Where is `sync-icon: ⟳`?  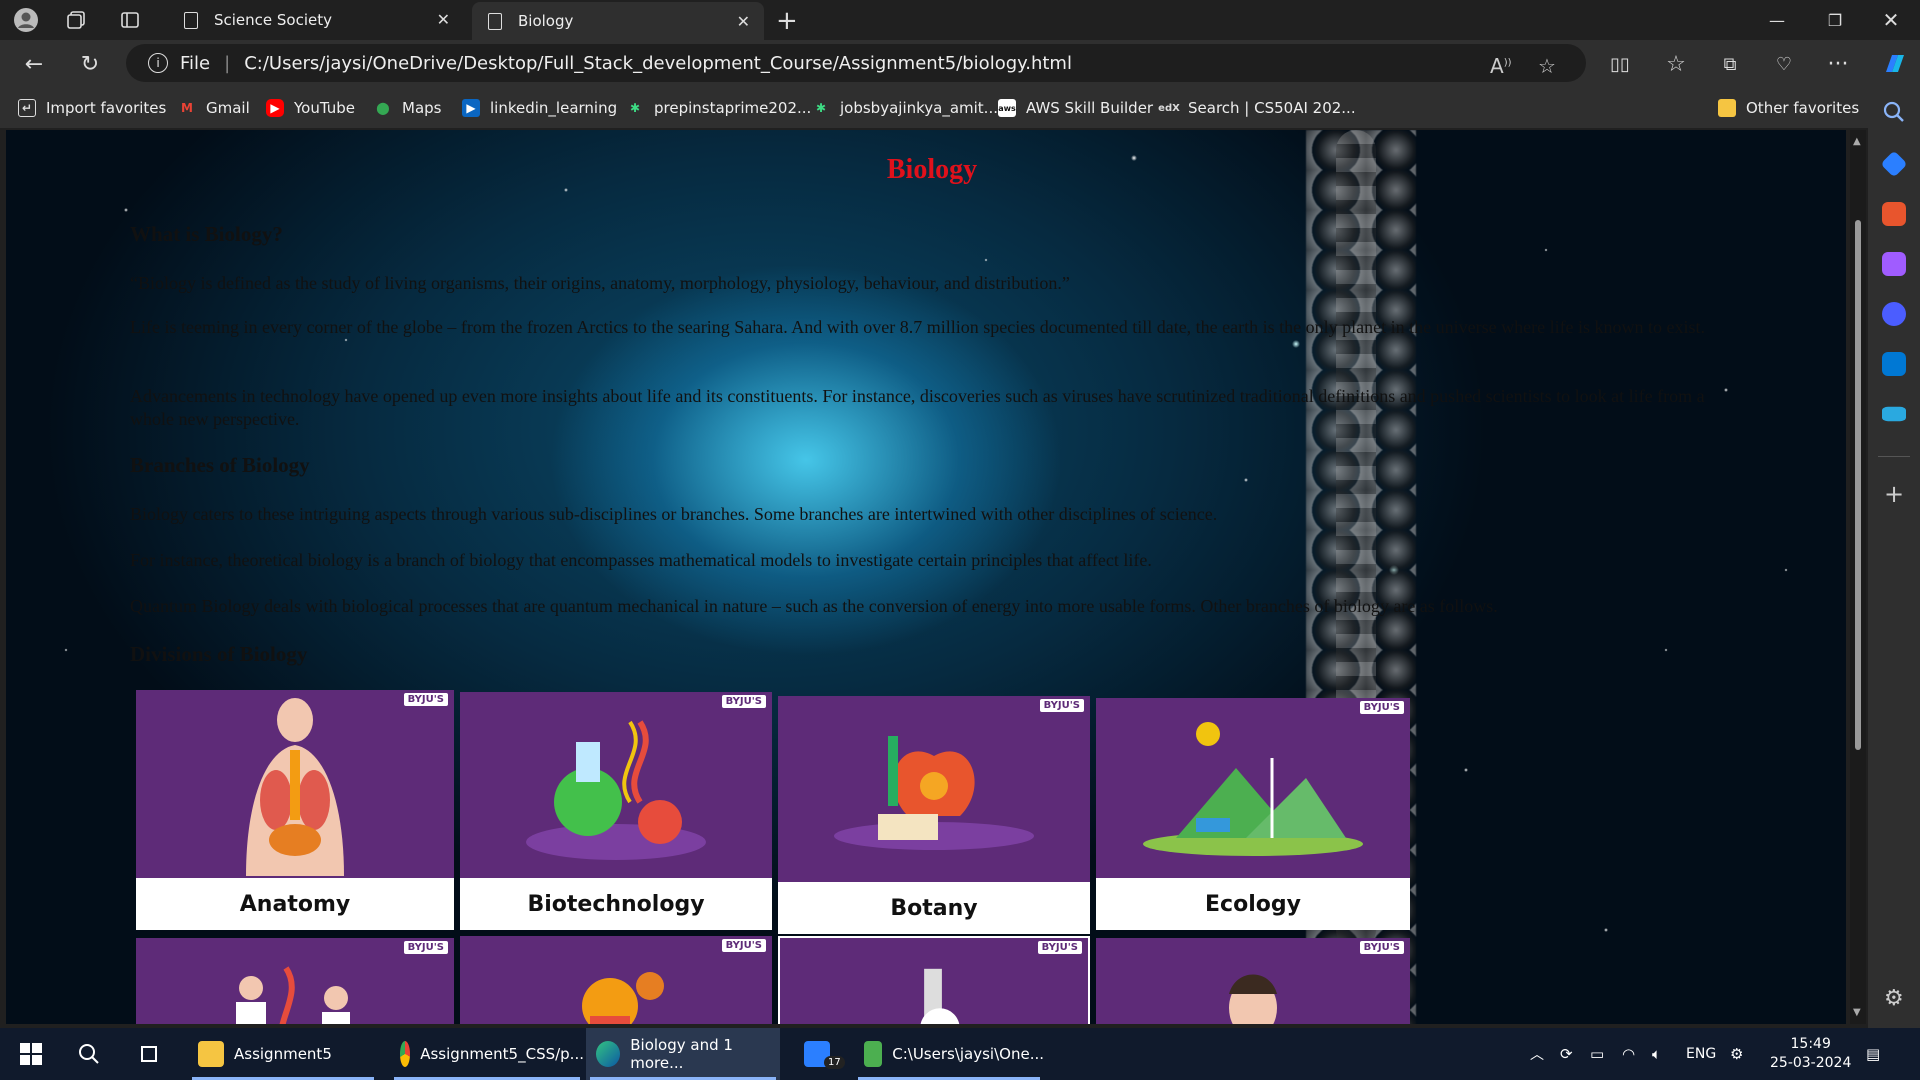 sync-icon: ⟳ is located at coordinates (1566, 1054).